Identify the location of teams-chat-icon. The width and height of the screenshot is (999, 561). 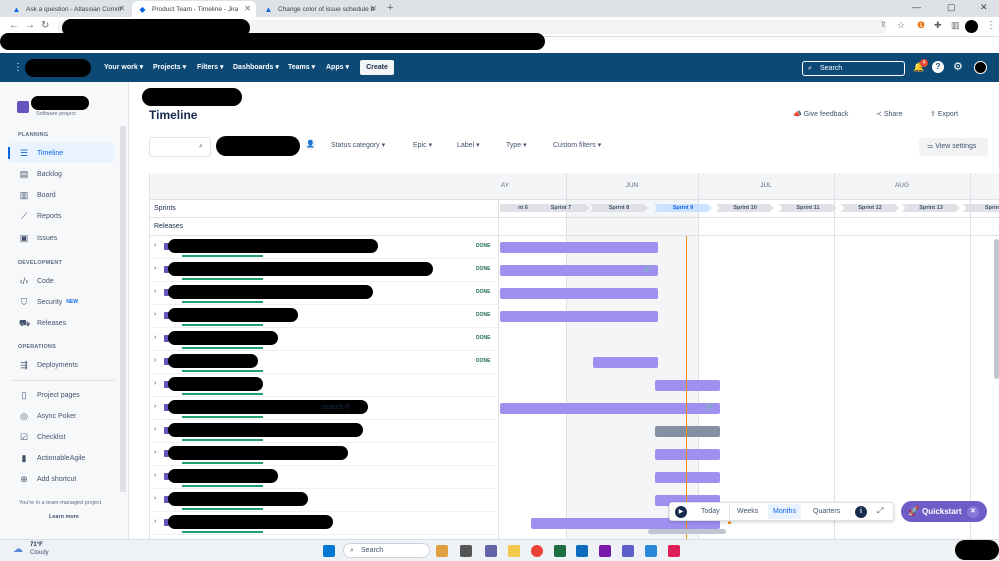
(491, 551).